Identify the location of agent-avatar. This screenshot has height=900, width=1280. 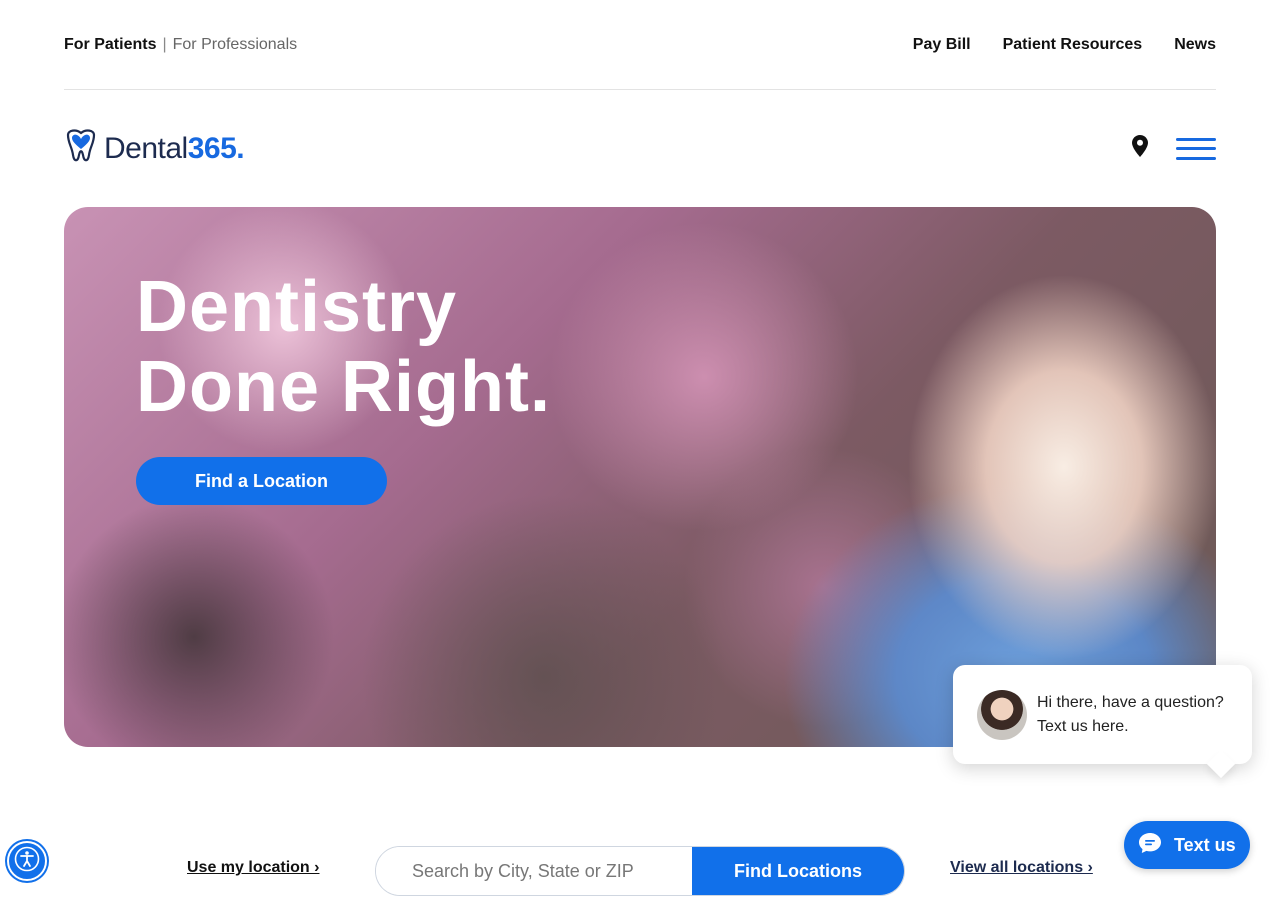
(1002, 714).